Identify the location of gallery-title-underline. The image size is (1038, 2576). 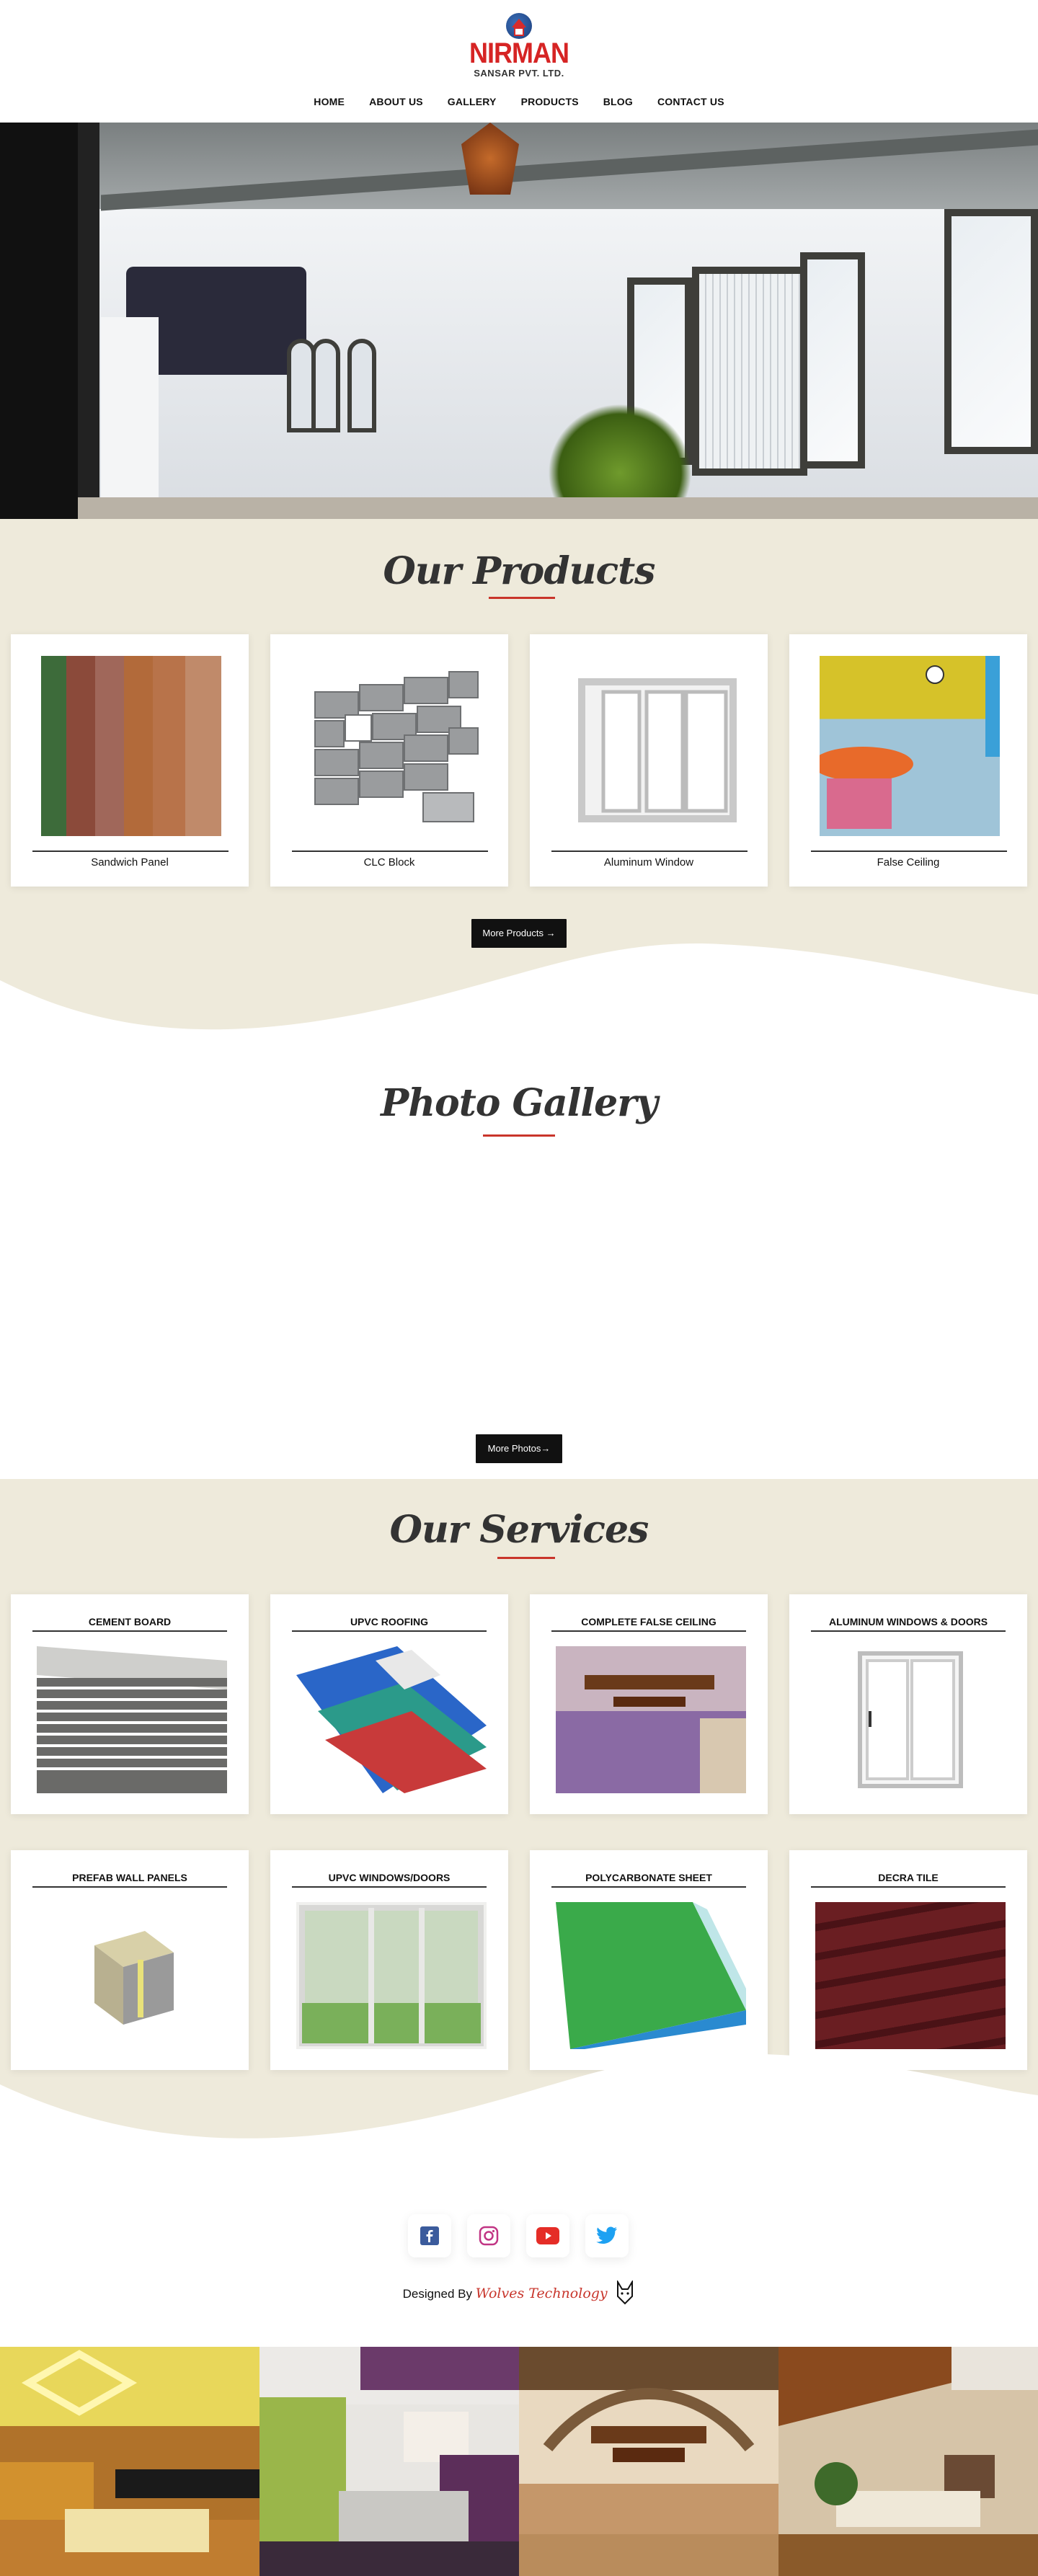
(519, 1135).